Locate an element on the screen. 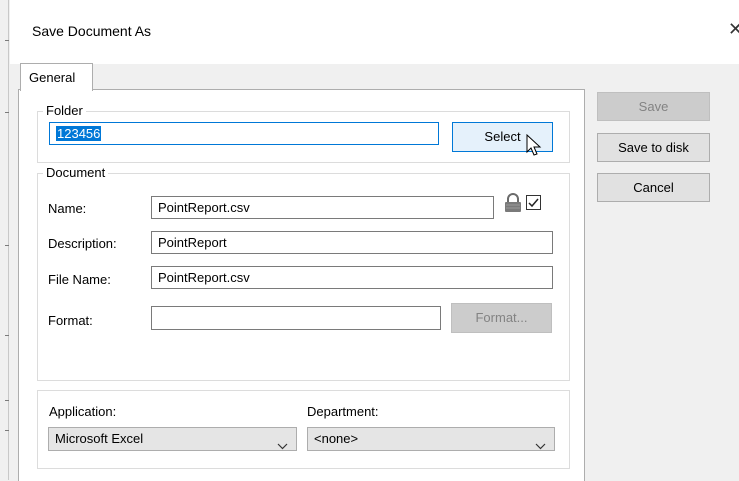  application-select: Microsoft Excel is located at coordinates (172, 439).